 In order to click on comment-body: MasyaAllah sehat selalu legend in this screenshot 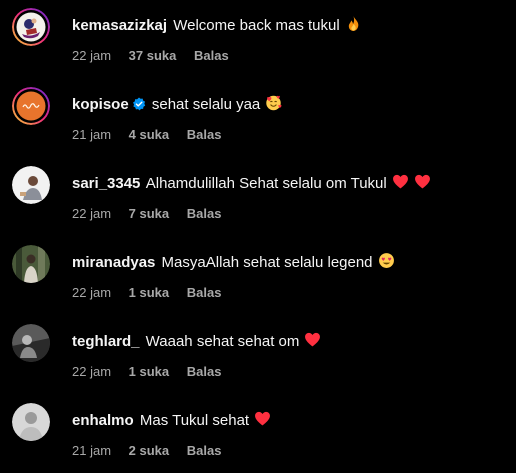, I will do `click(265, 262)`.